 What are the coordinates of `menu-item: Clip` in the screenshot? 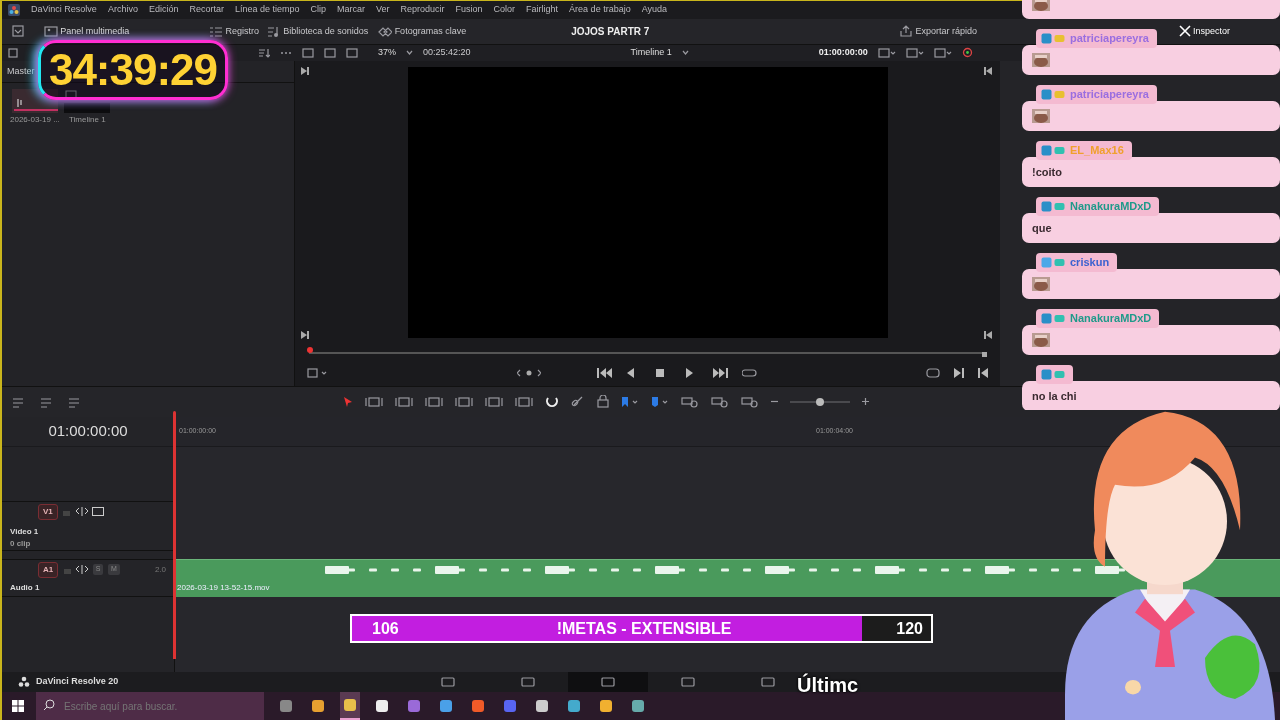 It's located at (318, 10).